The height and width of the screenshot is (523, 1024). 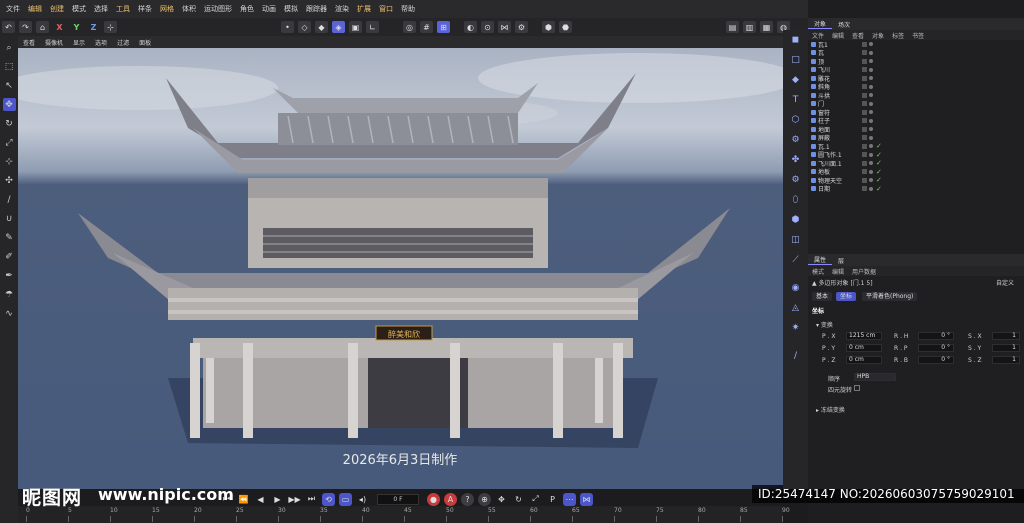 What do you see at coordinates (57, 9) in the screenshot?
I see `menu-item-2: 创建` at bounding box center [57, 9].